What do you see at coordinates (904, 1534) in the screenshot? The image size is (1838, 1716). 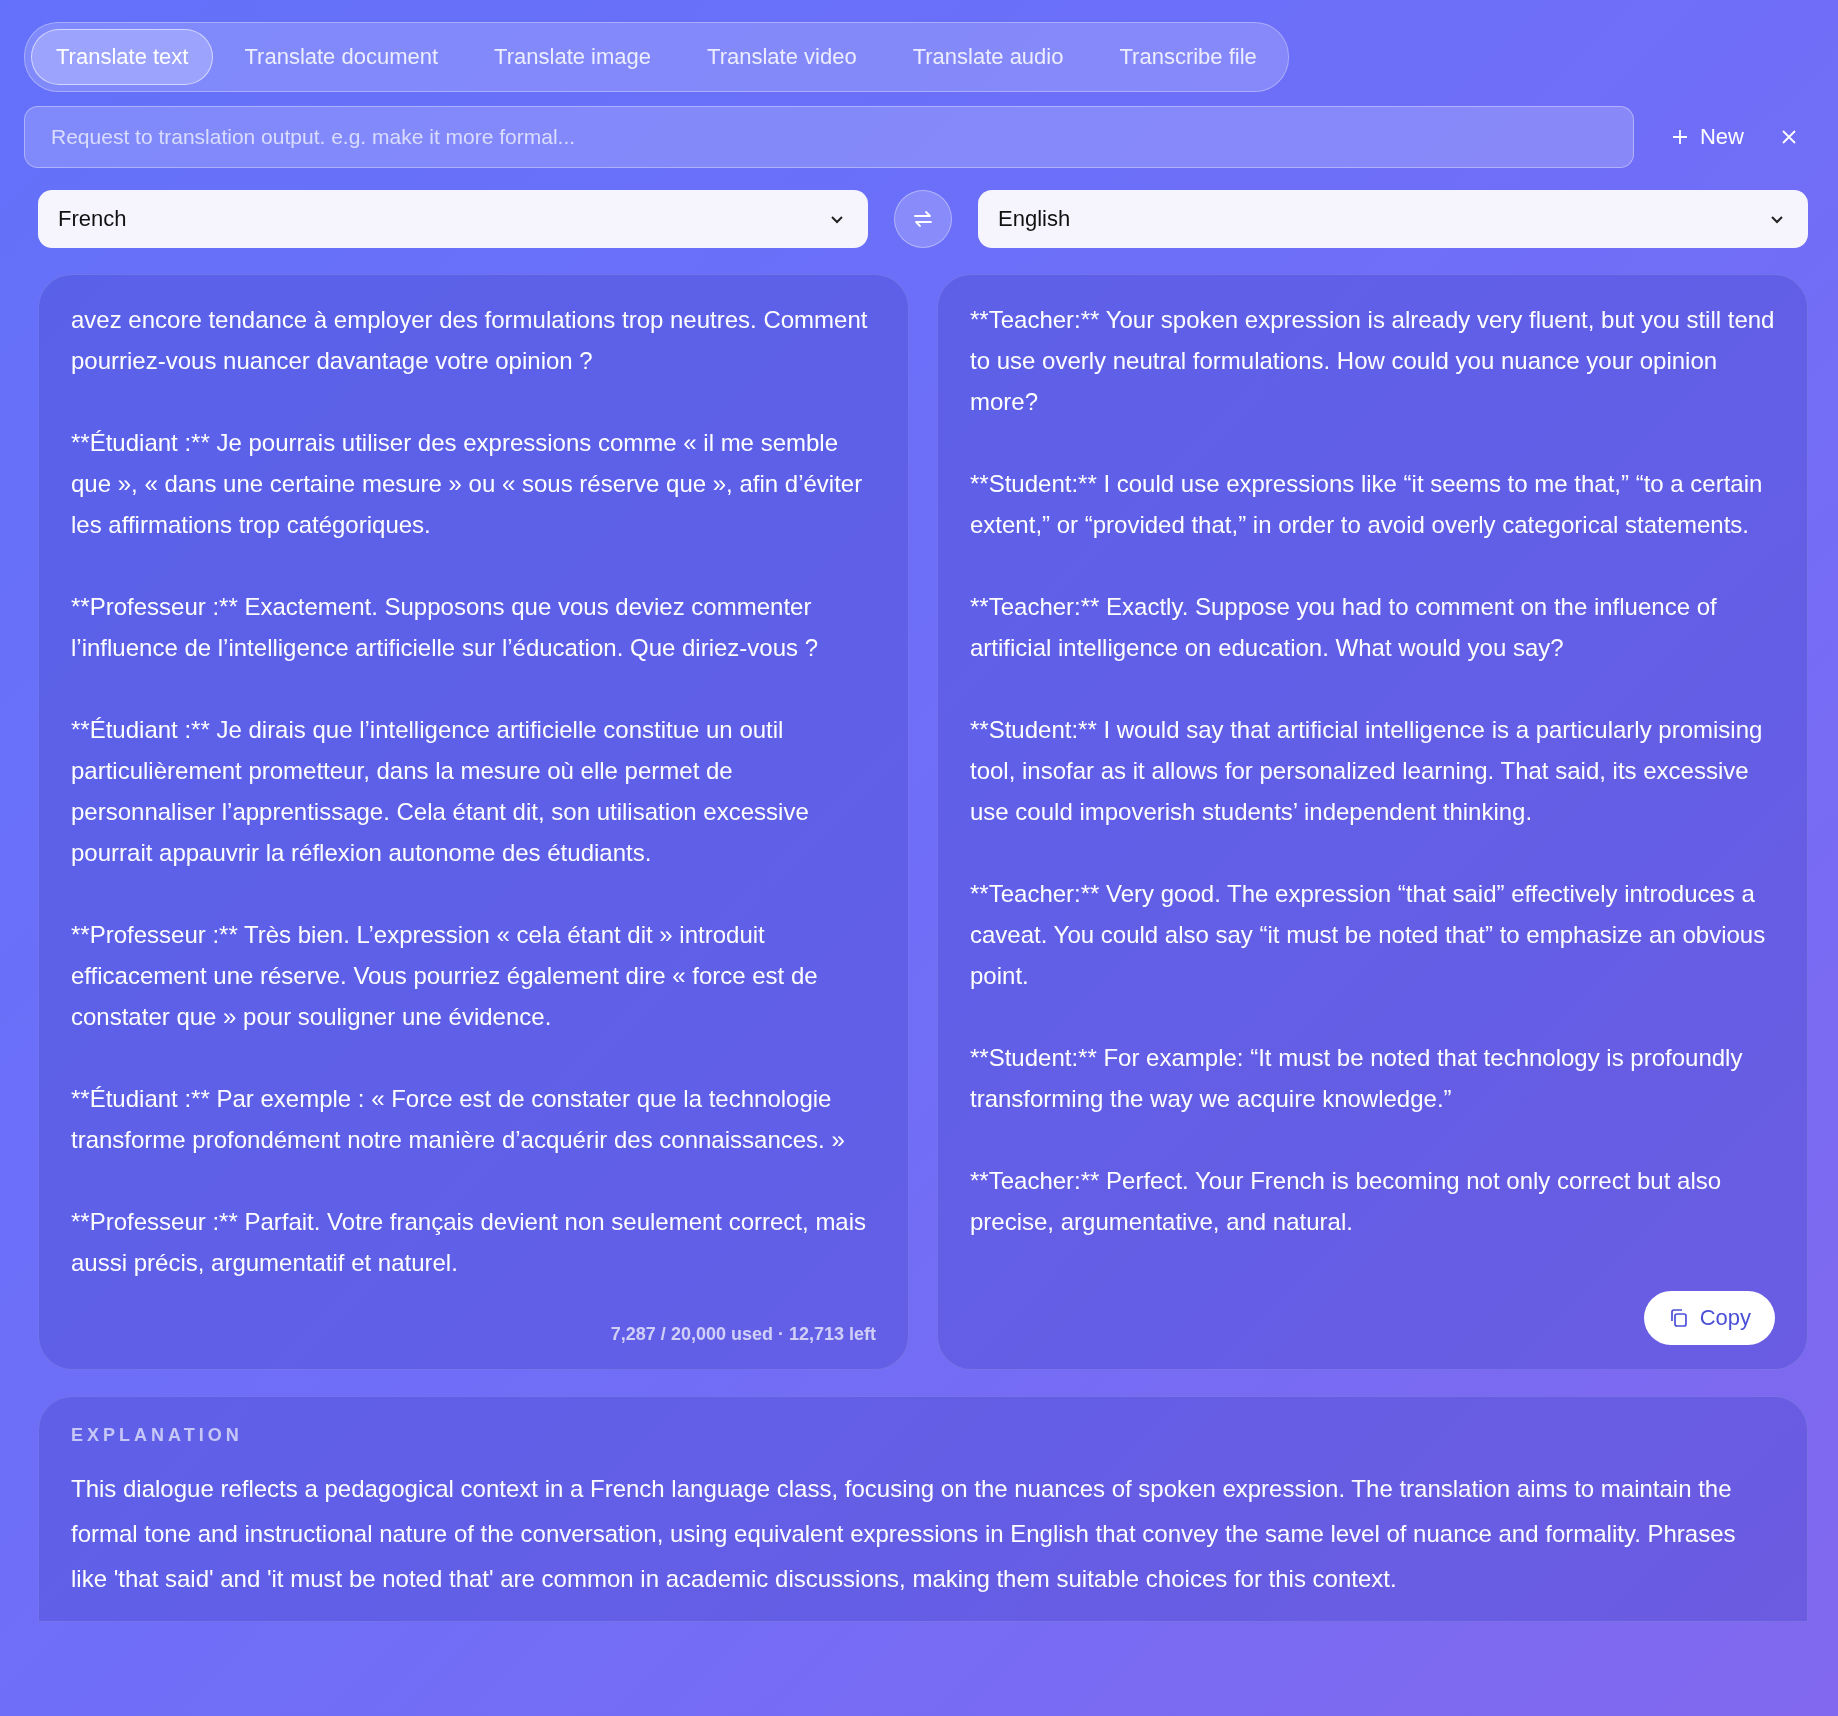 I see `explanation-text: This dialogue reflects a pedagogical context in a French language class, focusing on the nuances of spoken expression. The translation aims to maintain the formal tone and instructional nature of the conversation, using equivalent expressions in English that convey the same level of nuance and formality. Phrases like 'that said' and 'it must be noted that' are common in academic discussions, making them suitable choices for this context.` at bounding box center [904, 1534].